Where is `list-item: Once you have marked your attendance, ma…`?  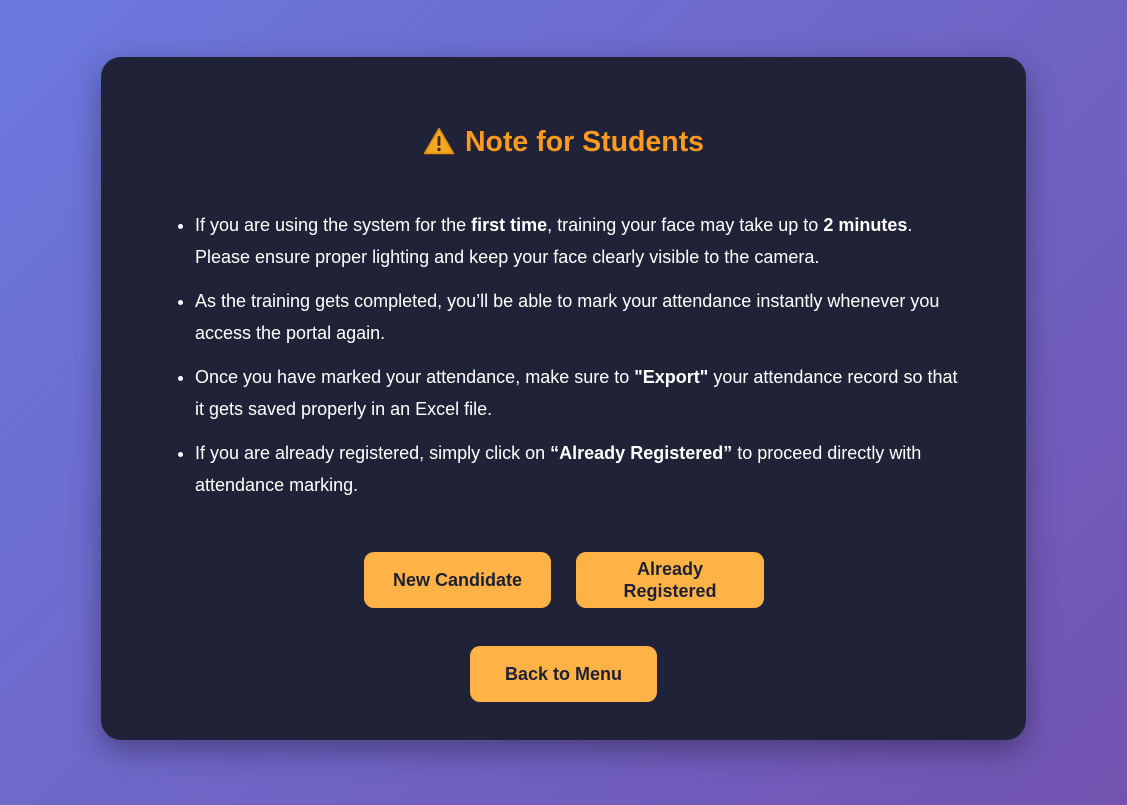 list-item: Once you have marked your attendance, ma… is located at coordinates (580, 393).